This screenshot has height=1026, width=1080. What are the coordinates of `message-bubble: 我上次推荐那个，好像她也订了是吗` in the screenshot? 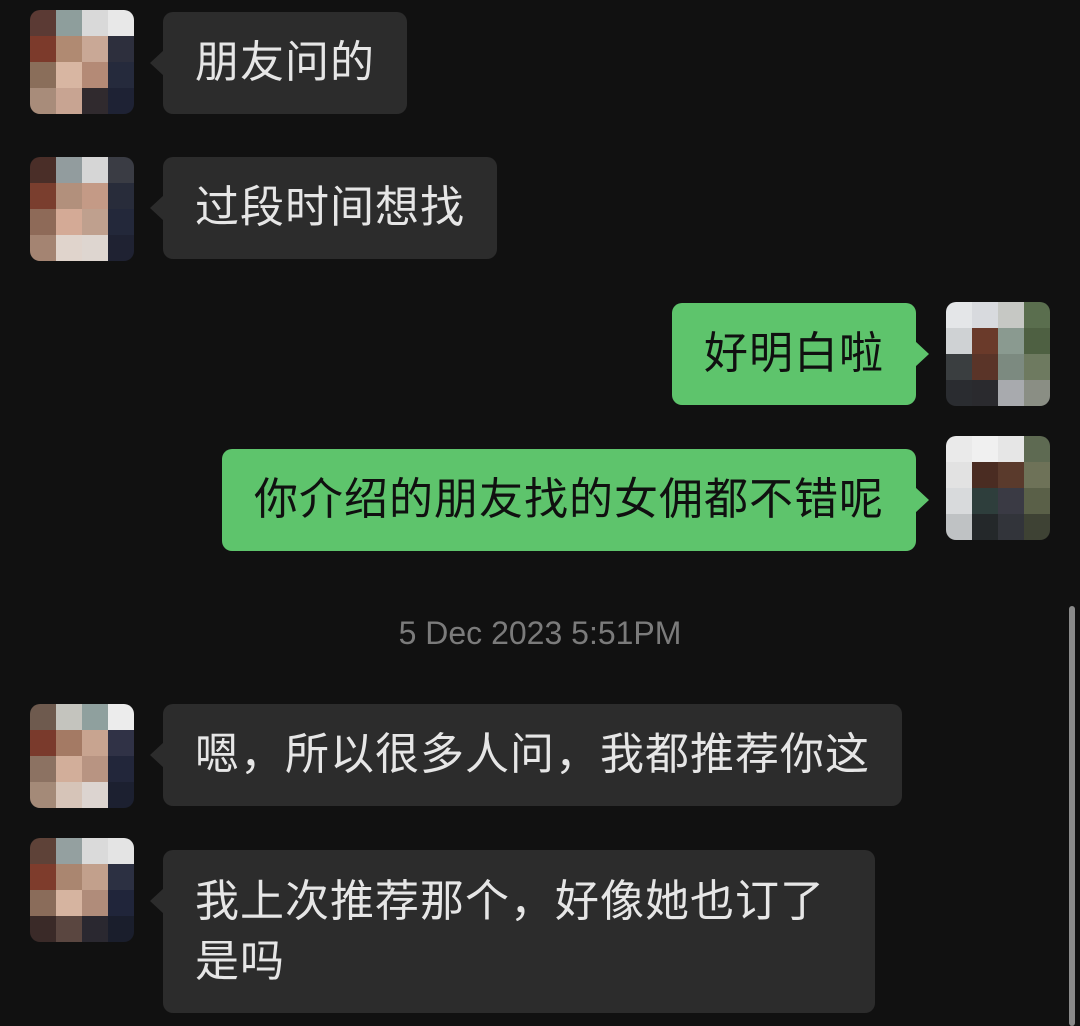 It's located at (512, 931).